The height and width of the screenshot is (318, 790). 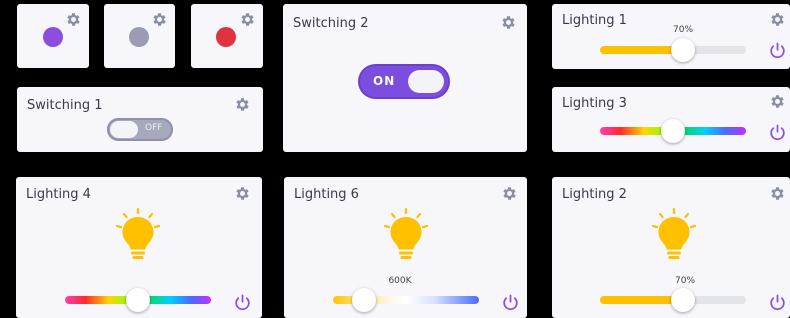 What do you see at coordinates (671, 36) in the screenshot?
I see `lighting-1-card: Lighting 1 70%` at bounding box center [671, 36].